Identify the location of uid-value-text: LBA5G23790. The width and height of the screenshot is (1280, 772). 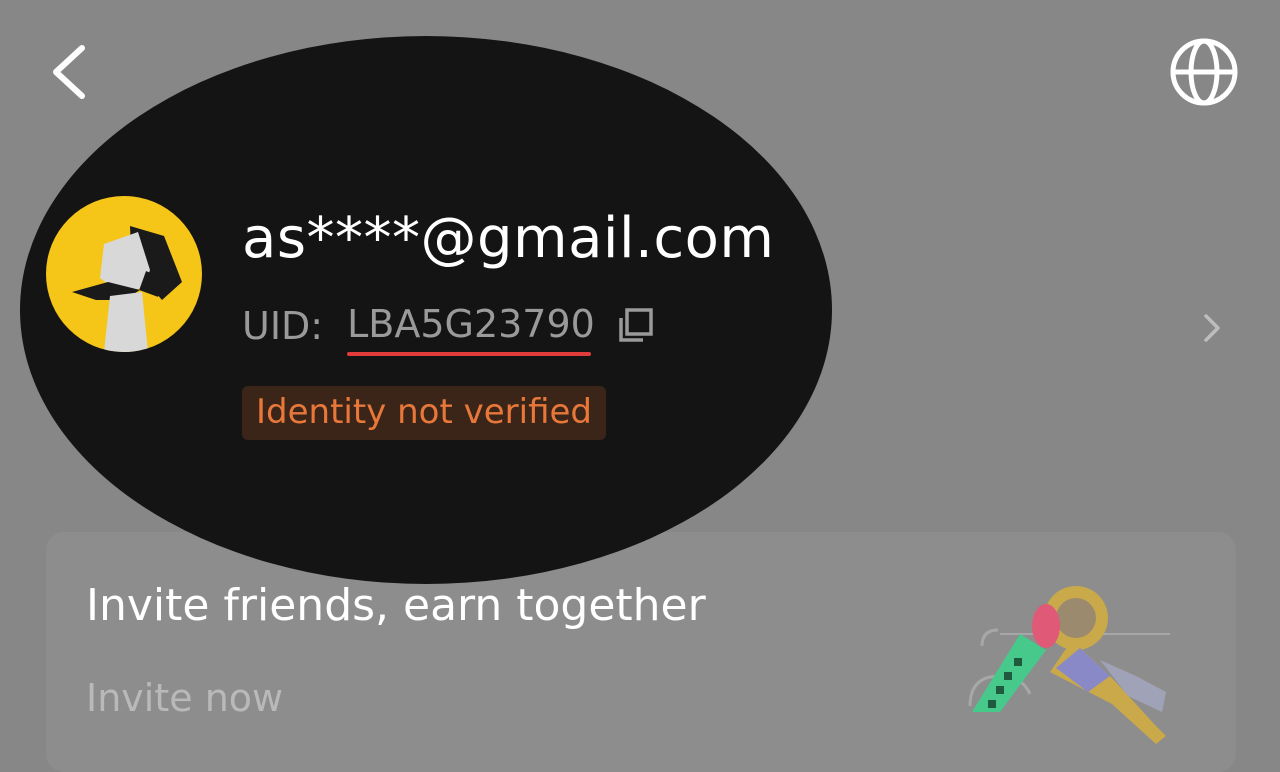
(471, 324).